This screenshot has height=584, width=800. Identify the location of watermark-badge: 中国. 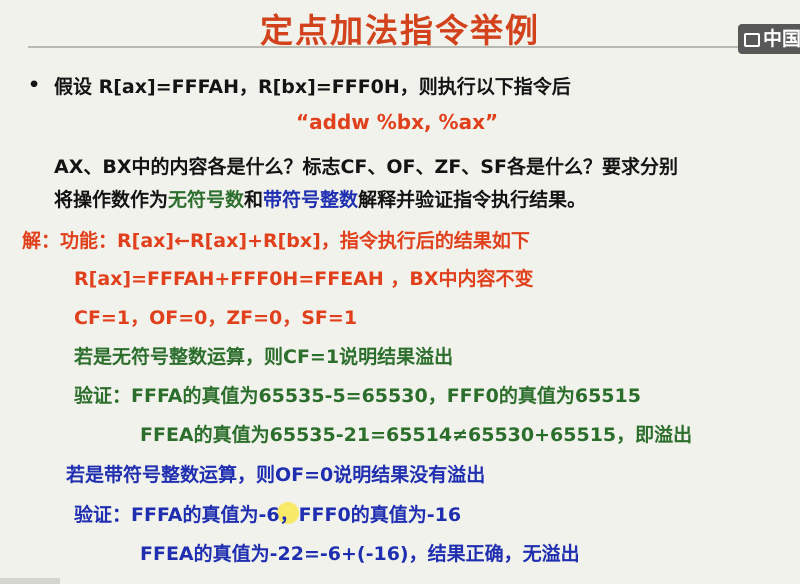
(769, 39).